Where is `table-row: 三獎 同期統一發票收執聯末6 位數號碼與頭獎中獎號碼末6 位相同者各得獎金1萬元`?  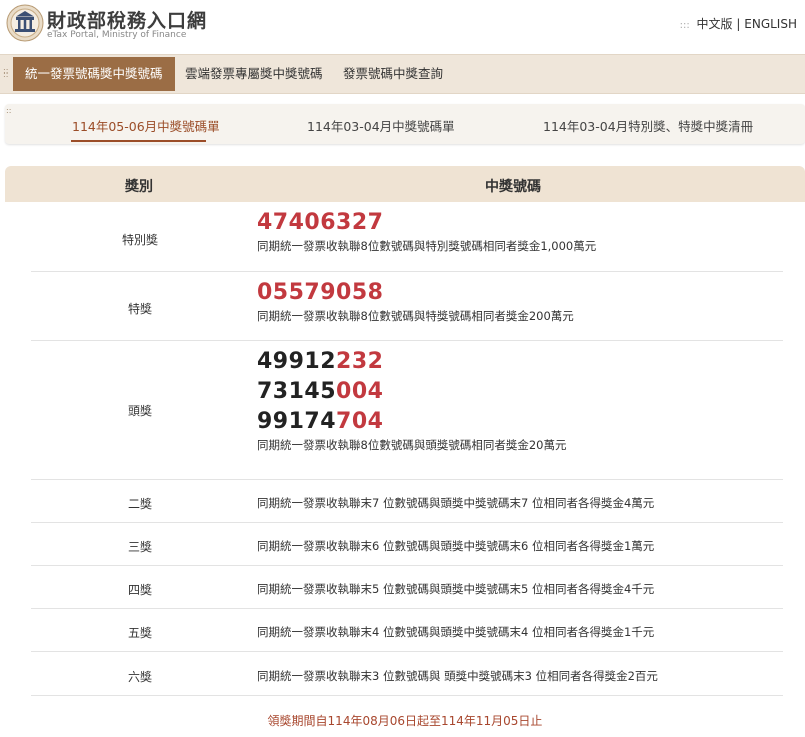 table-row: 三獎 同期統一發票收執聯末6 位數號碼與頭獎中獎號碼末6 位相同者各得獎金1萬元 is located at coordinates (407, 544).